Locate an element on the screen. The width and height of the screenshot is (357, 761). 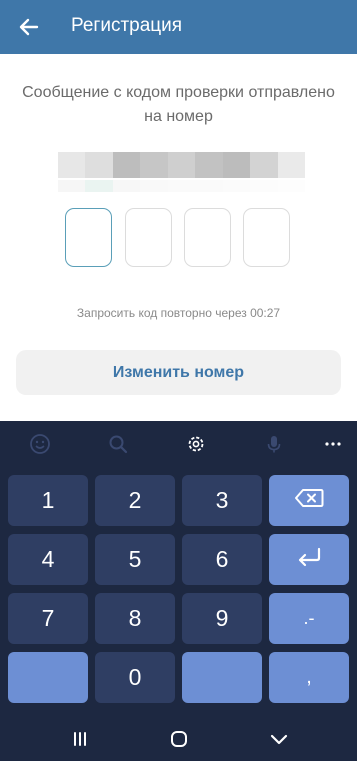
back-arrow-icon is located at coordinates (29, 27).